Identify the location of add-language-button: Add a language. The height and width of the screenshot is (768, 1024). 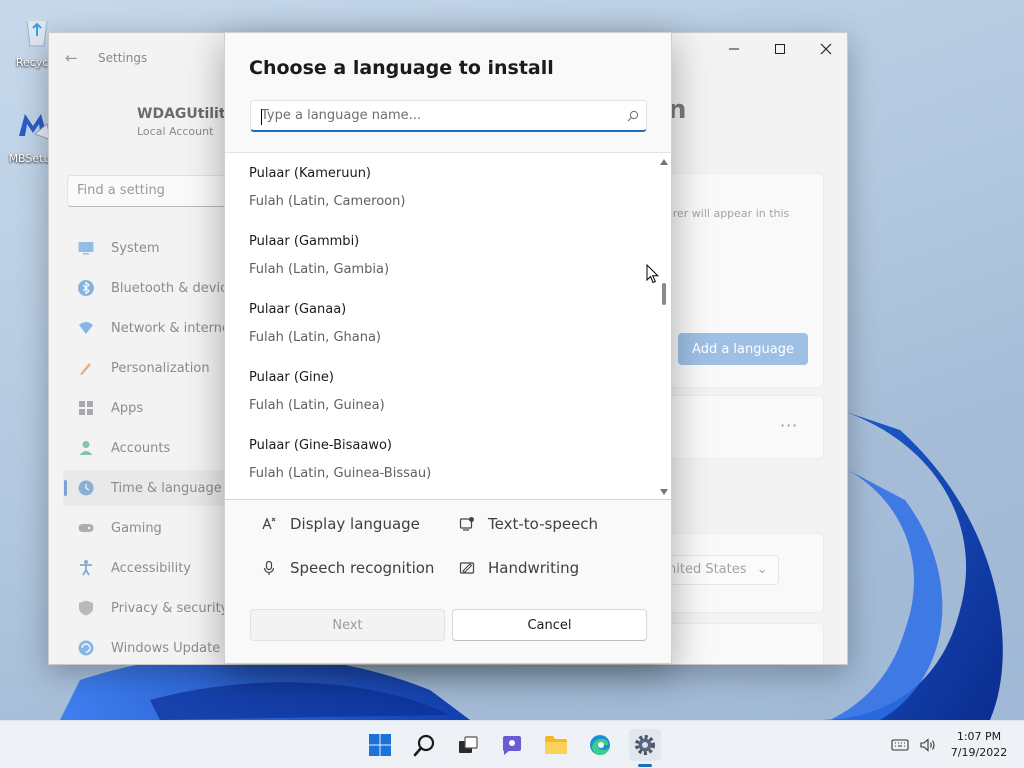
(743, 349).